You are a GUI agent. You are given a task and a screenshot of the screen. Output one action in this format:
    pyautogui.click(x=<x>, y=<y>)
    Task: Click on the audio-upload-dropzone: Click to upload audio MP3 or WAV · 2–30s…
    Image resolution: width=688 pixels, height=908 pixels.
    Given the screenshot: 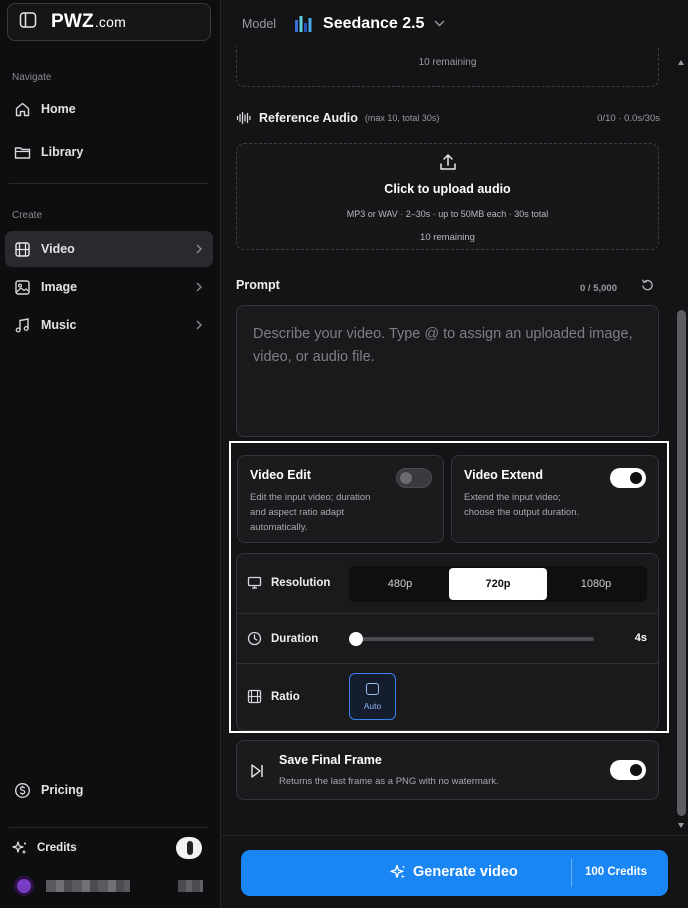 What is the action you would take?
    pyautogui.click(x=447, y=196)
    